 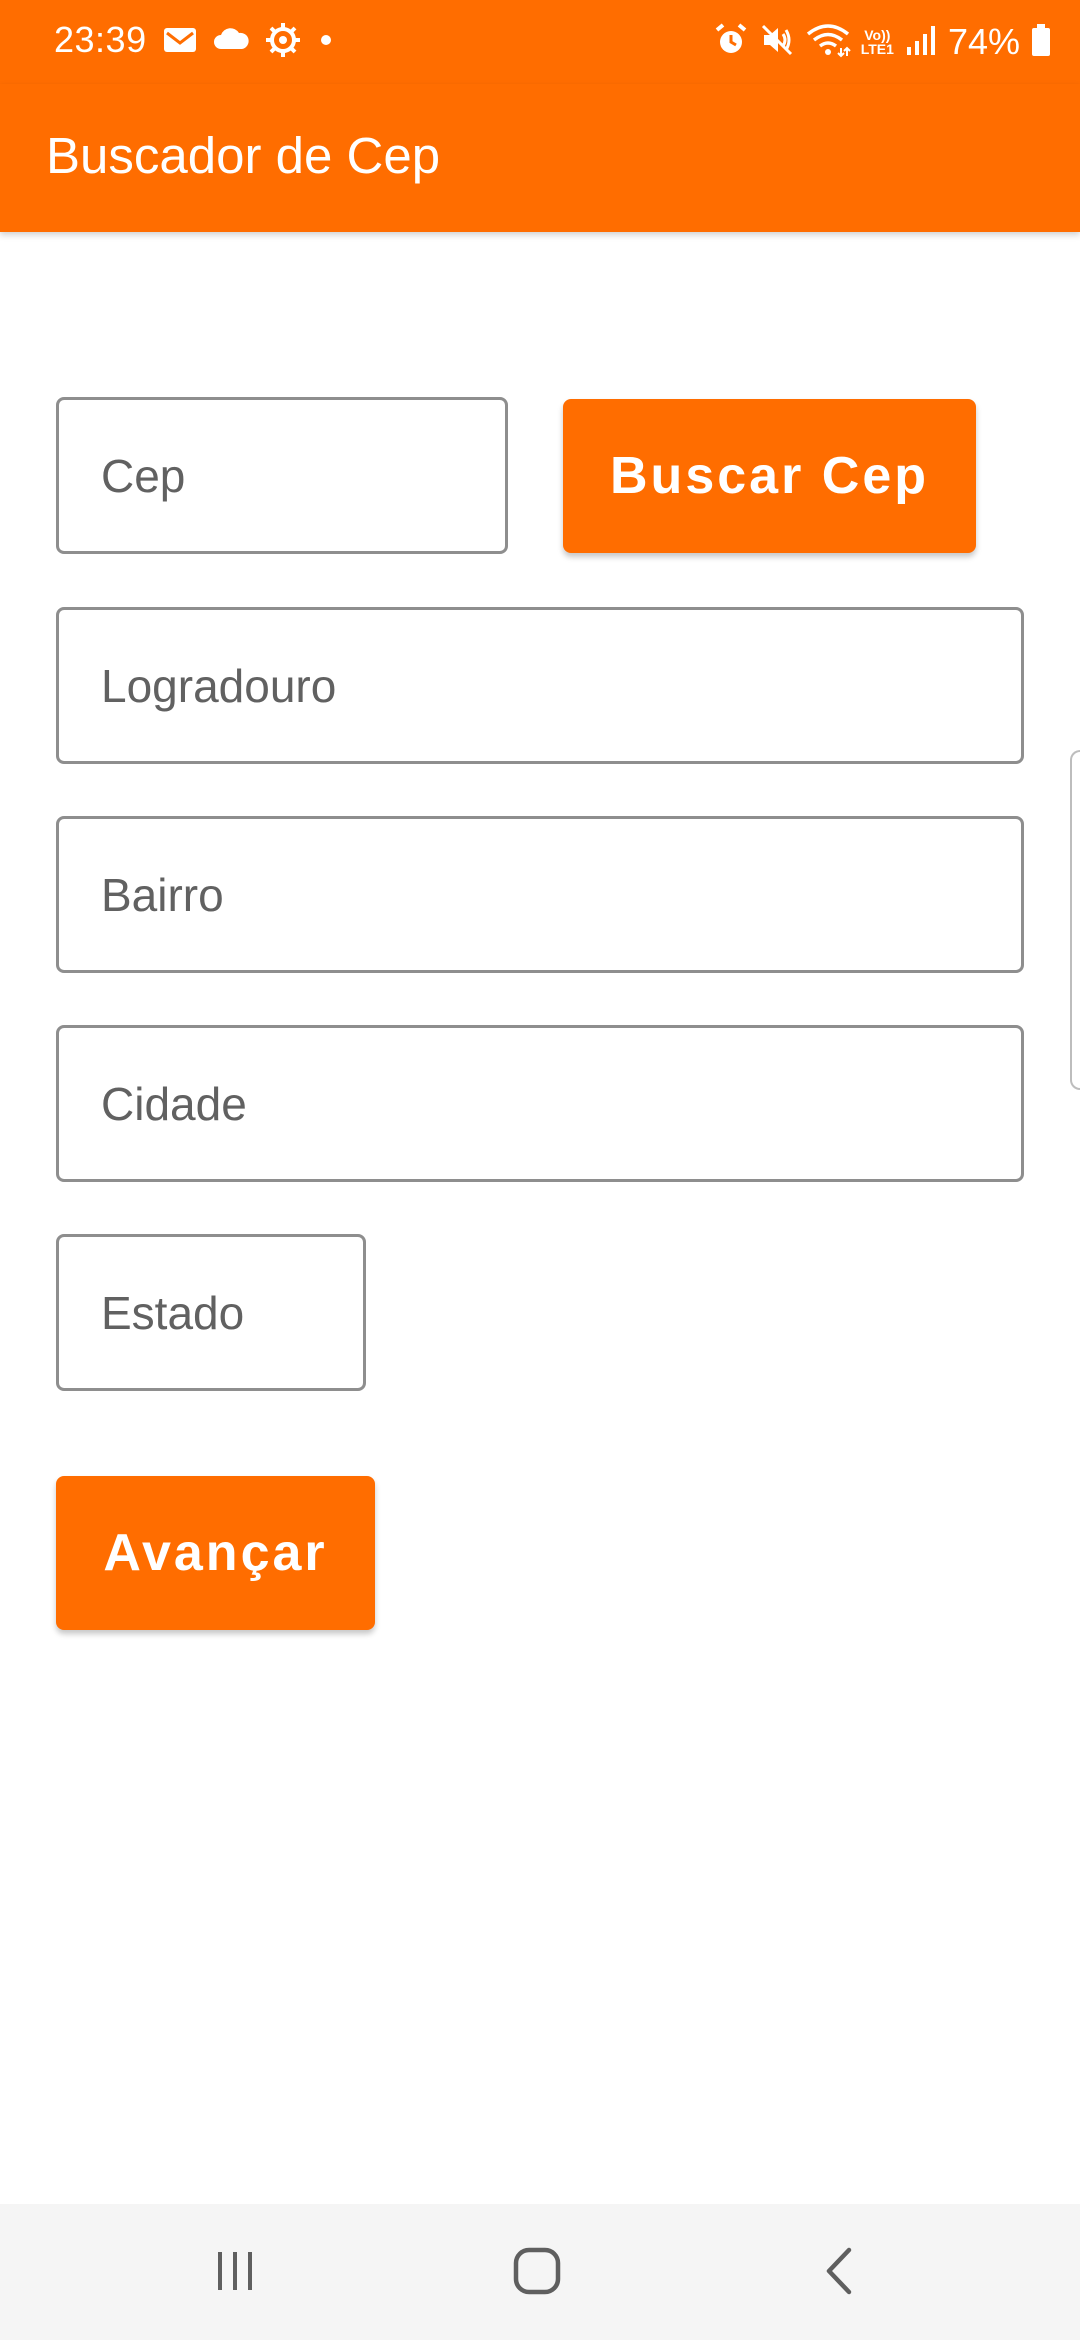 What do you see at coordinates (921, 42) in the screenshot?
I see `signal-icon` at bounding box center [921, 42].